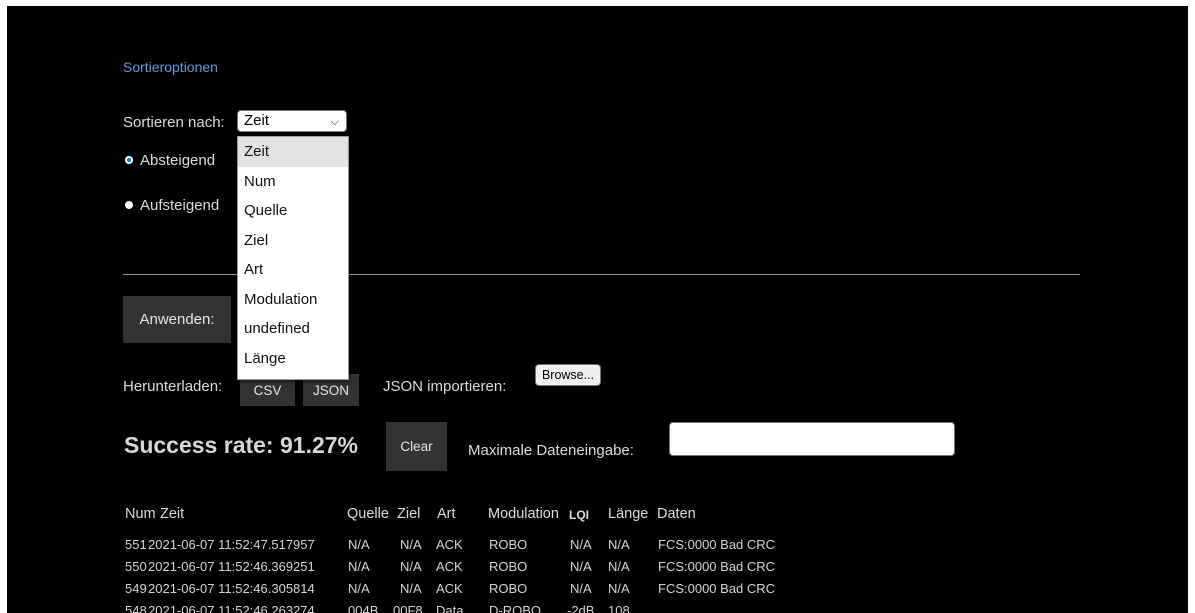  Describe the element at coordinates (676, 514) in the screenshot. I see `column-header-data: Daten` at that location.